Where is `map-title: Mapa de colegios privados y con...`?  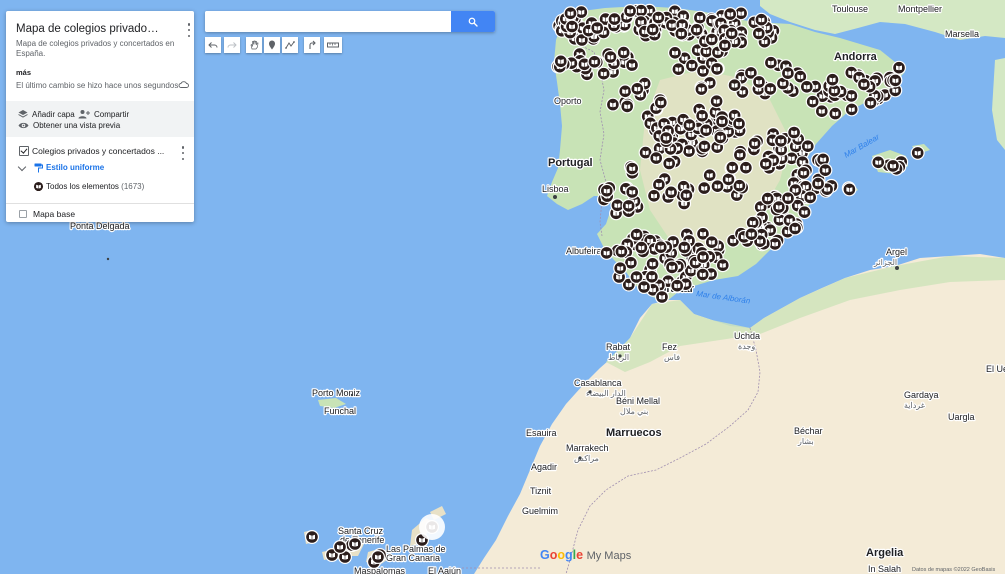 map-title: Mapa de colegios privados y con... is located at coordinates (90, 29).